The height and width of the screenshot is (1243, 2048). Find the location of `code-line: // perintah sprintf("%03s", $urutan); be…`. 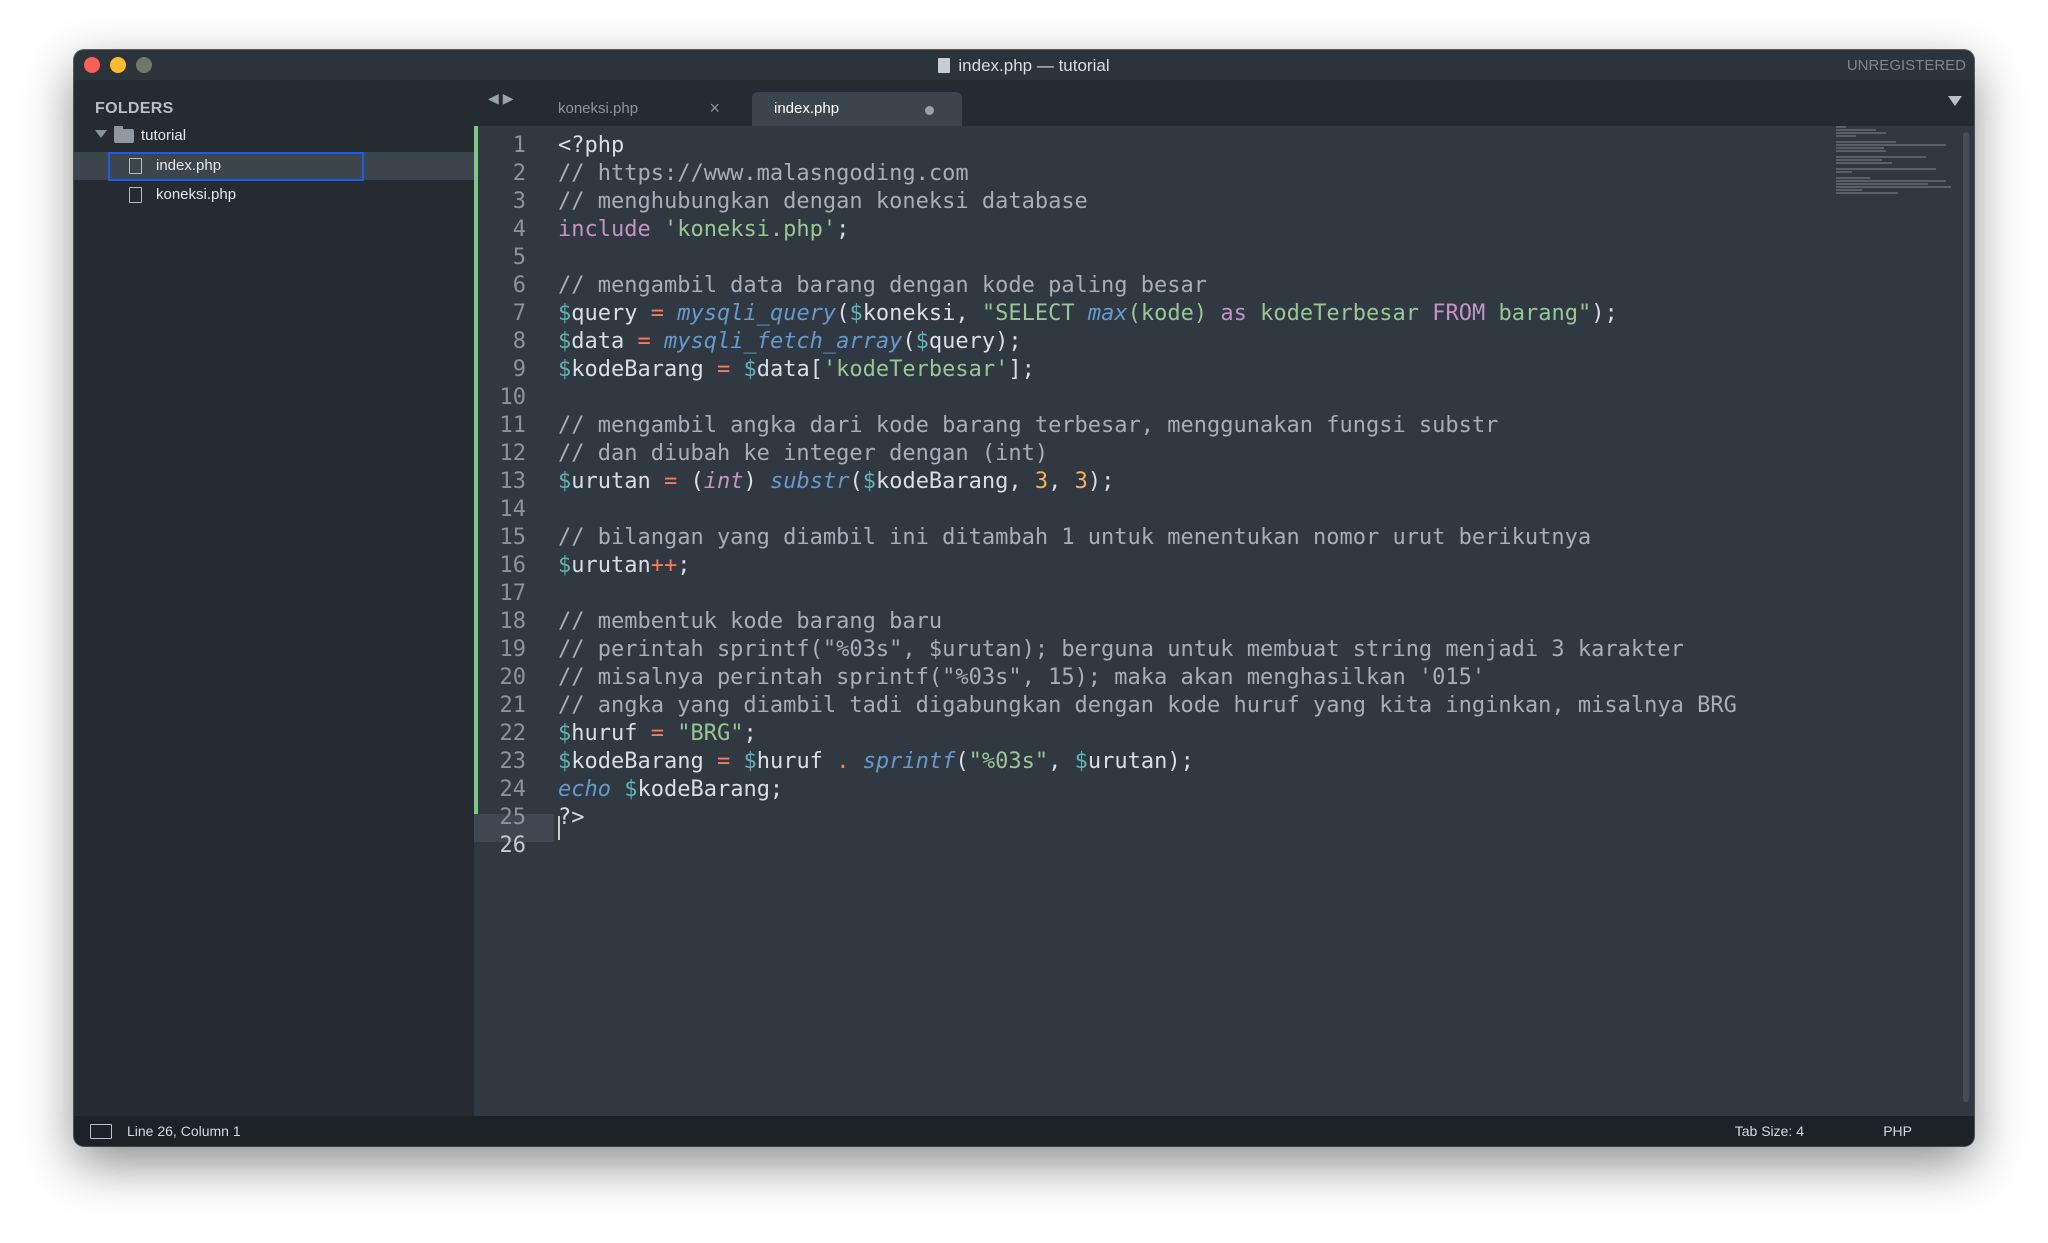

code-line: // perintah sprintf("%03s", $urutan); be… is located at coordinates (1121, 649).